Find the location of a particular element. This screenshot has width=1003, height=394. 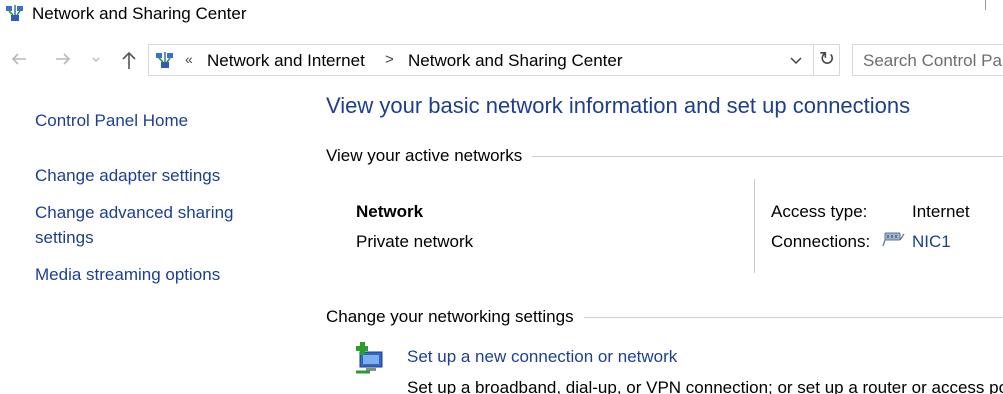

window-title: Network and Sharing Center is located at coordinates (139, 13).